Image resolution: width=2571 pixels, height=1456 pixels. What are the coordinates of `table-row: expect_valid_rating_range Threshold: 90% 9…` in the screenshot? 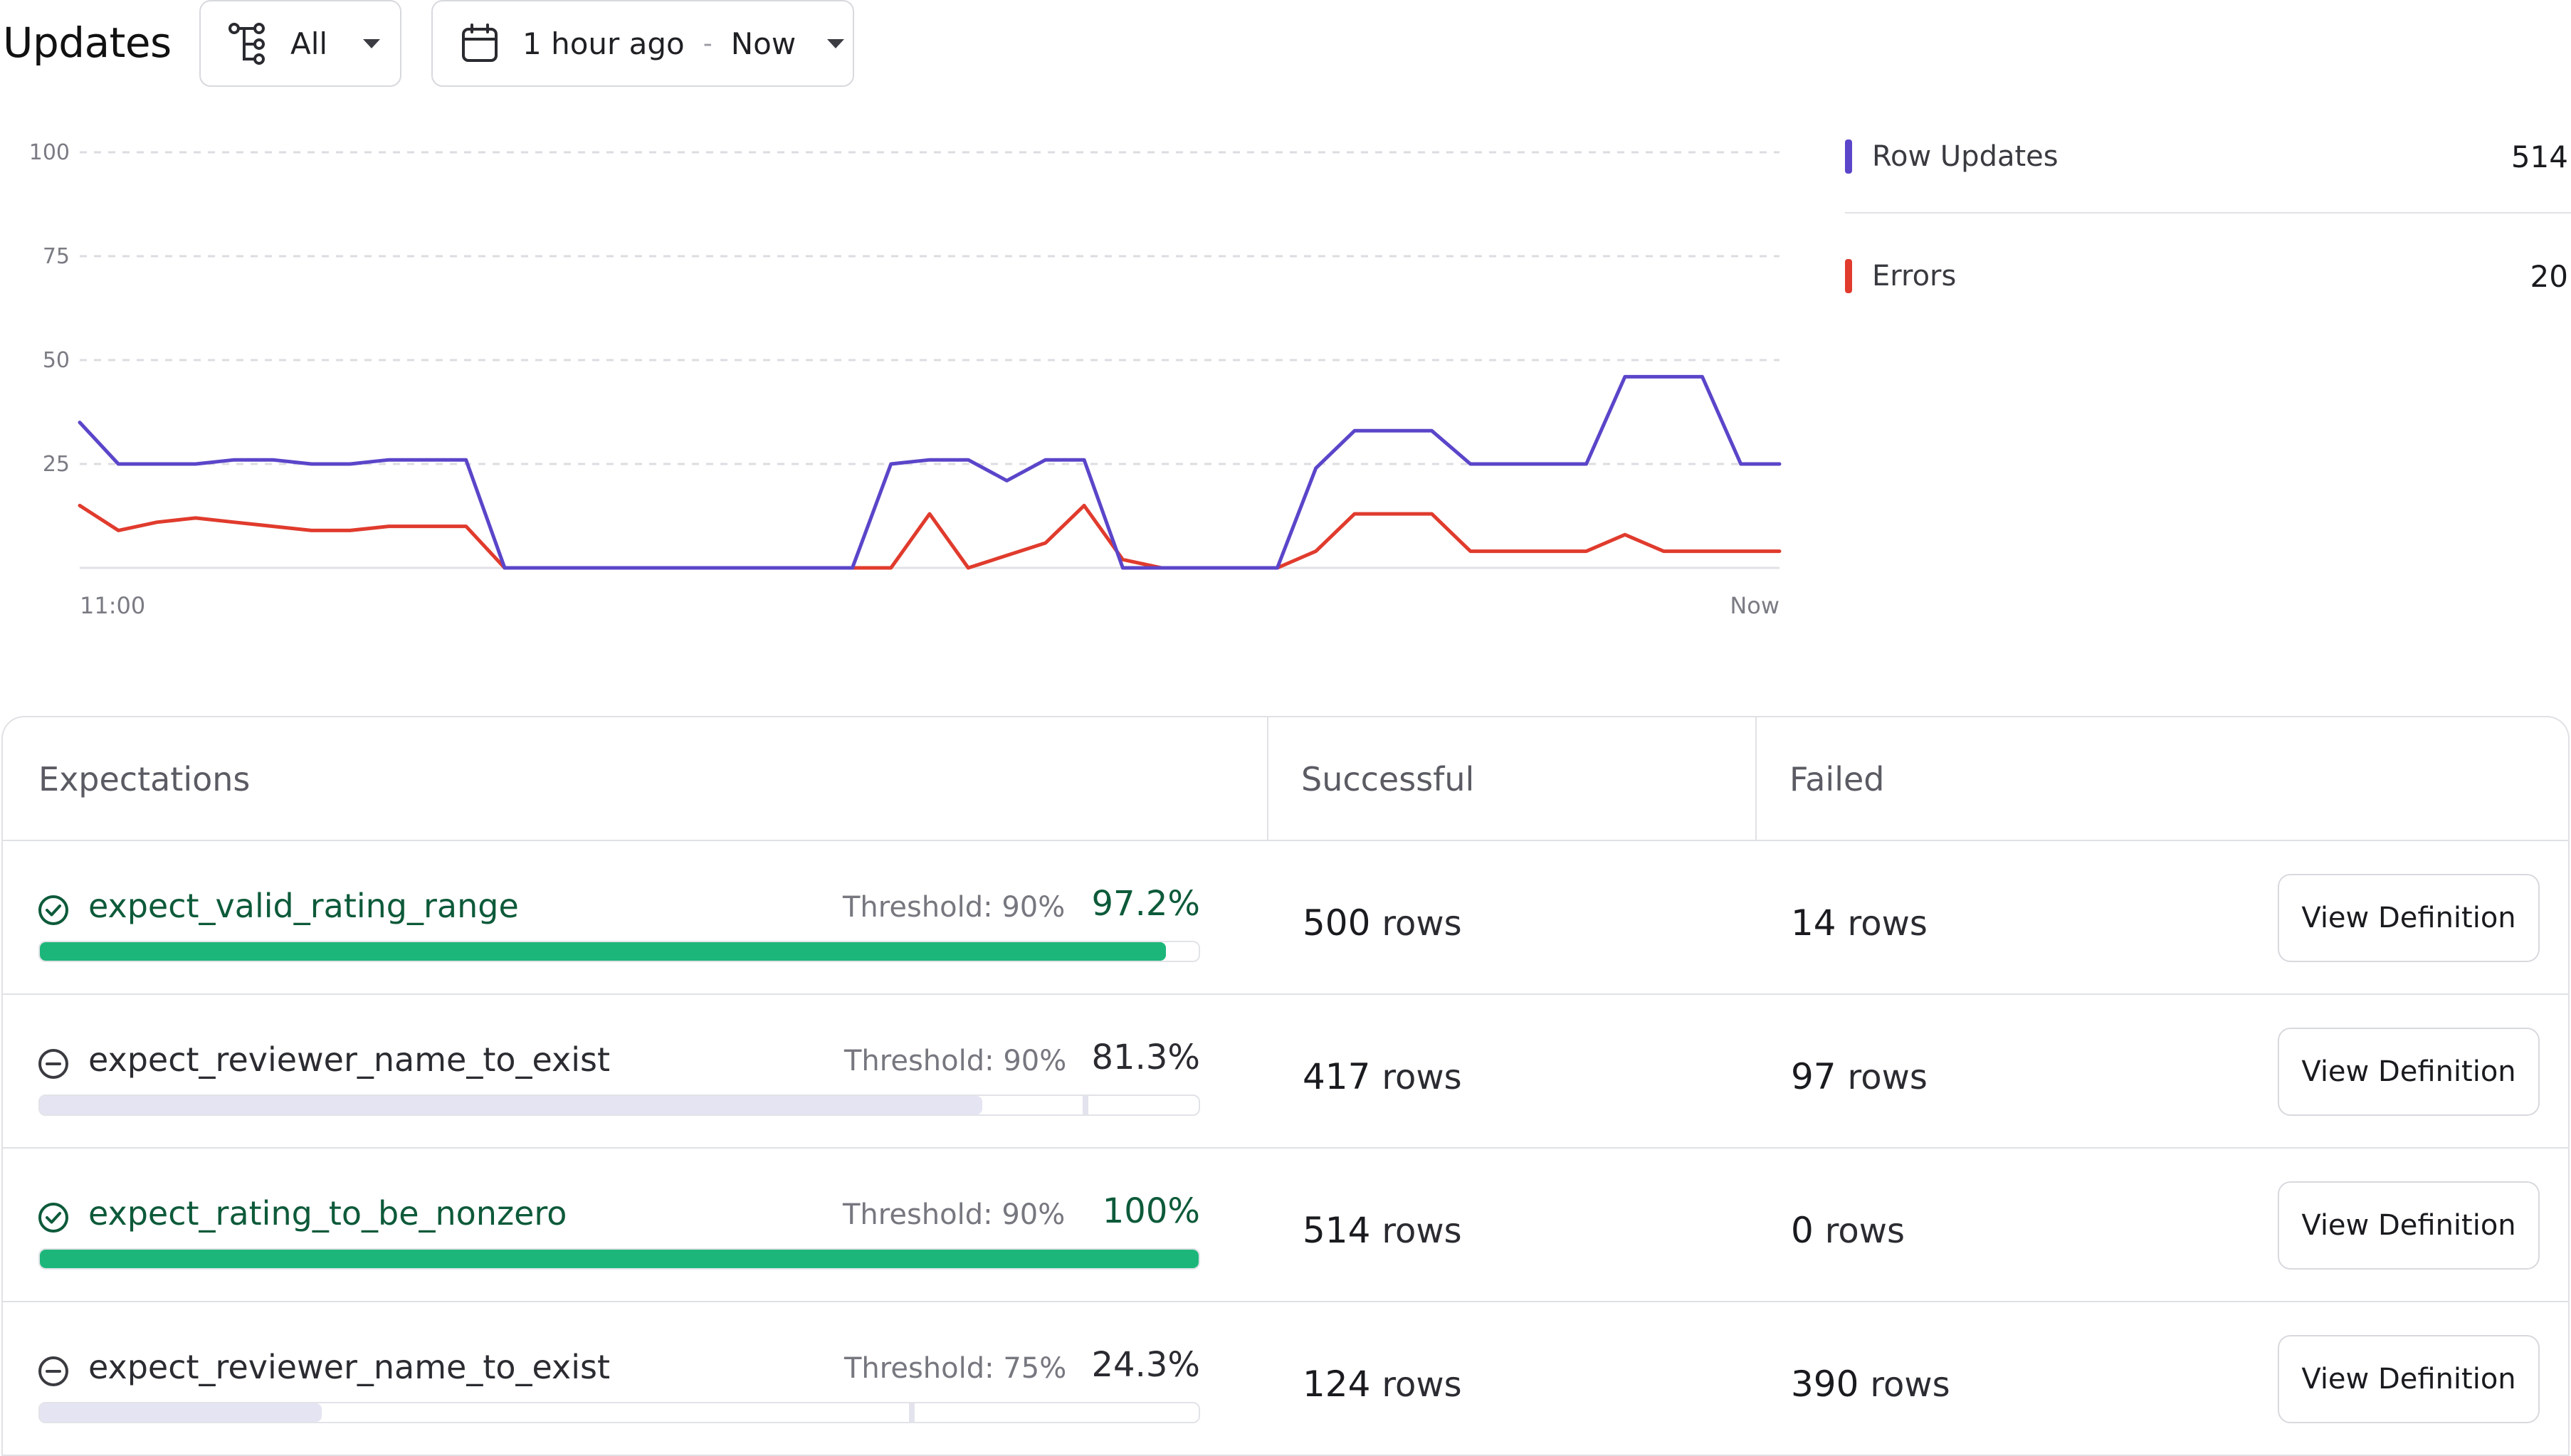 It's located at (1285, 917).